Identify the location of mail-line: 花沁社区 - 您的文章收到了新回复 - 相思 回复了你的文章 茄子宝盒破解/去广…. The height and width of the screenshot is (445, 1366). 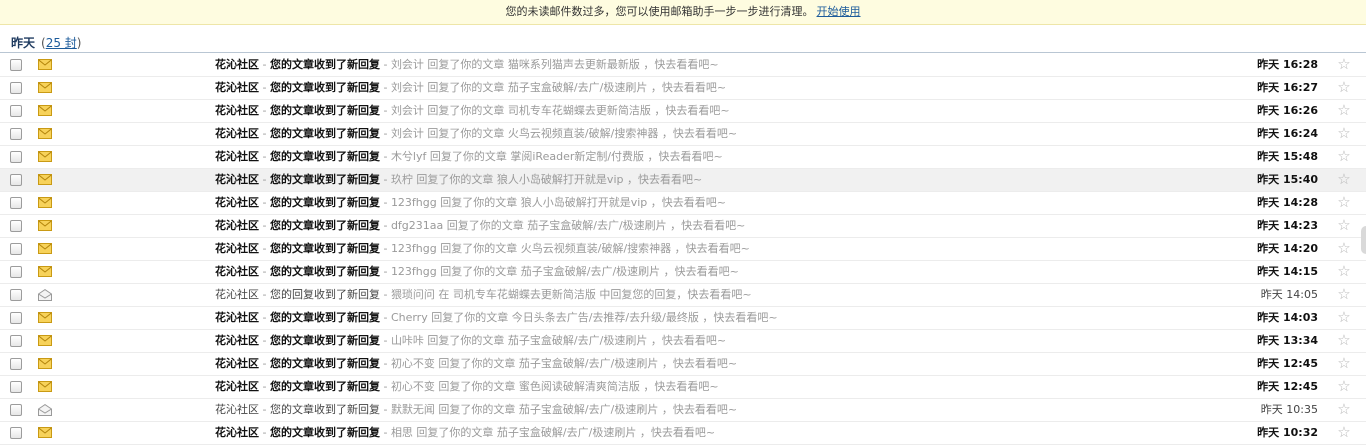
(730, 433).